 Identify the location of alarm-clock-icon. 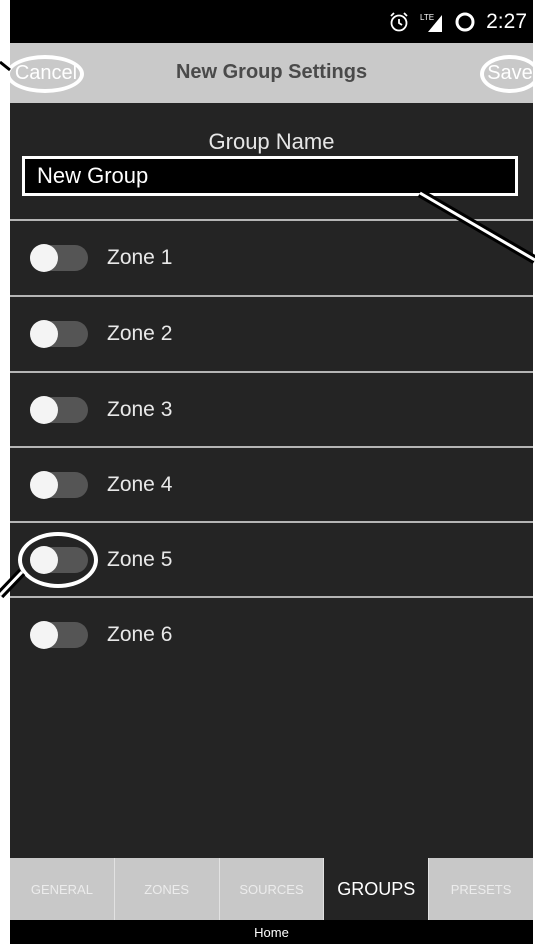
(399, 22).